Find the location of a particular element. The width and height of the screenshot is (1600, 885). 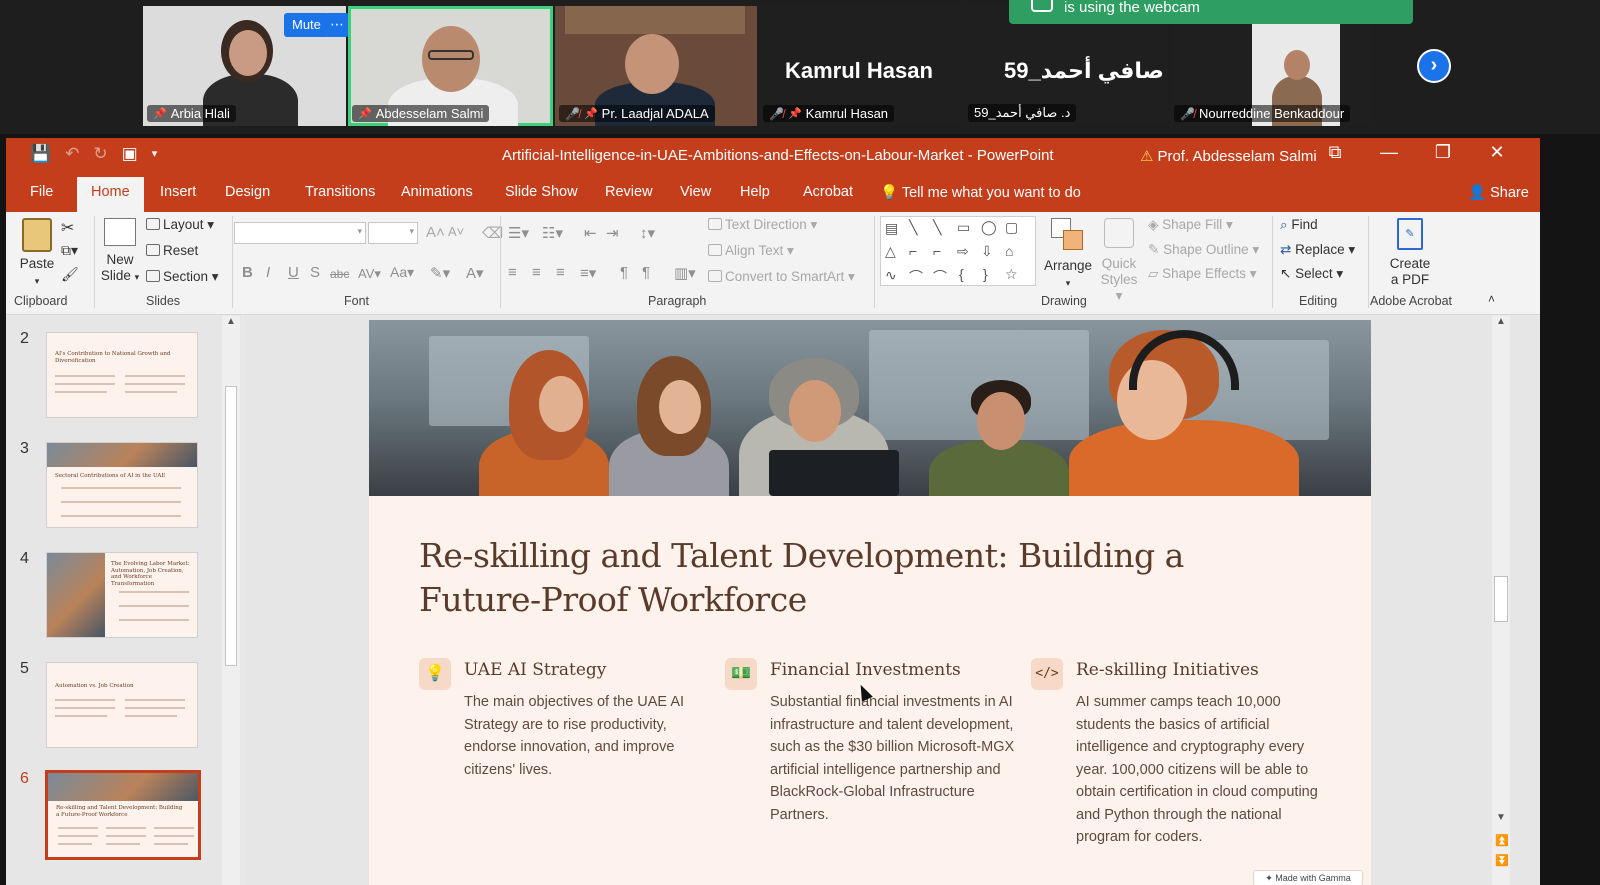

connector-shape-icon: ⌐ is located at coordinates (913, 251).